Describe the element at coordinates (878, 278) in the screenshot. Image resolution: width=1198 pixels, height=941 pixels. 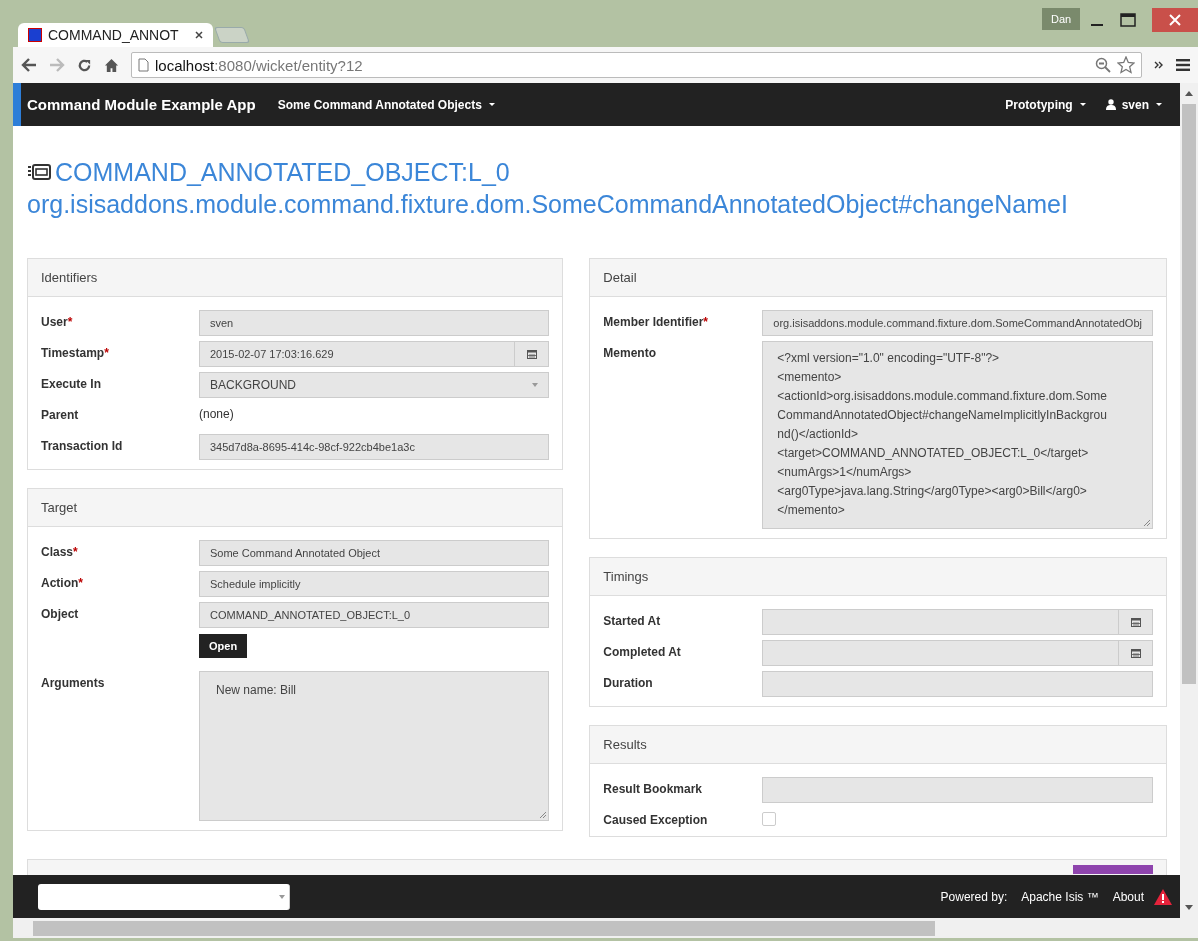
I see `panel-header: Detail` at that location.